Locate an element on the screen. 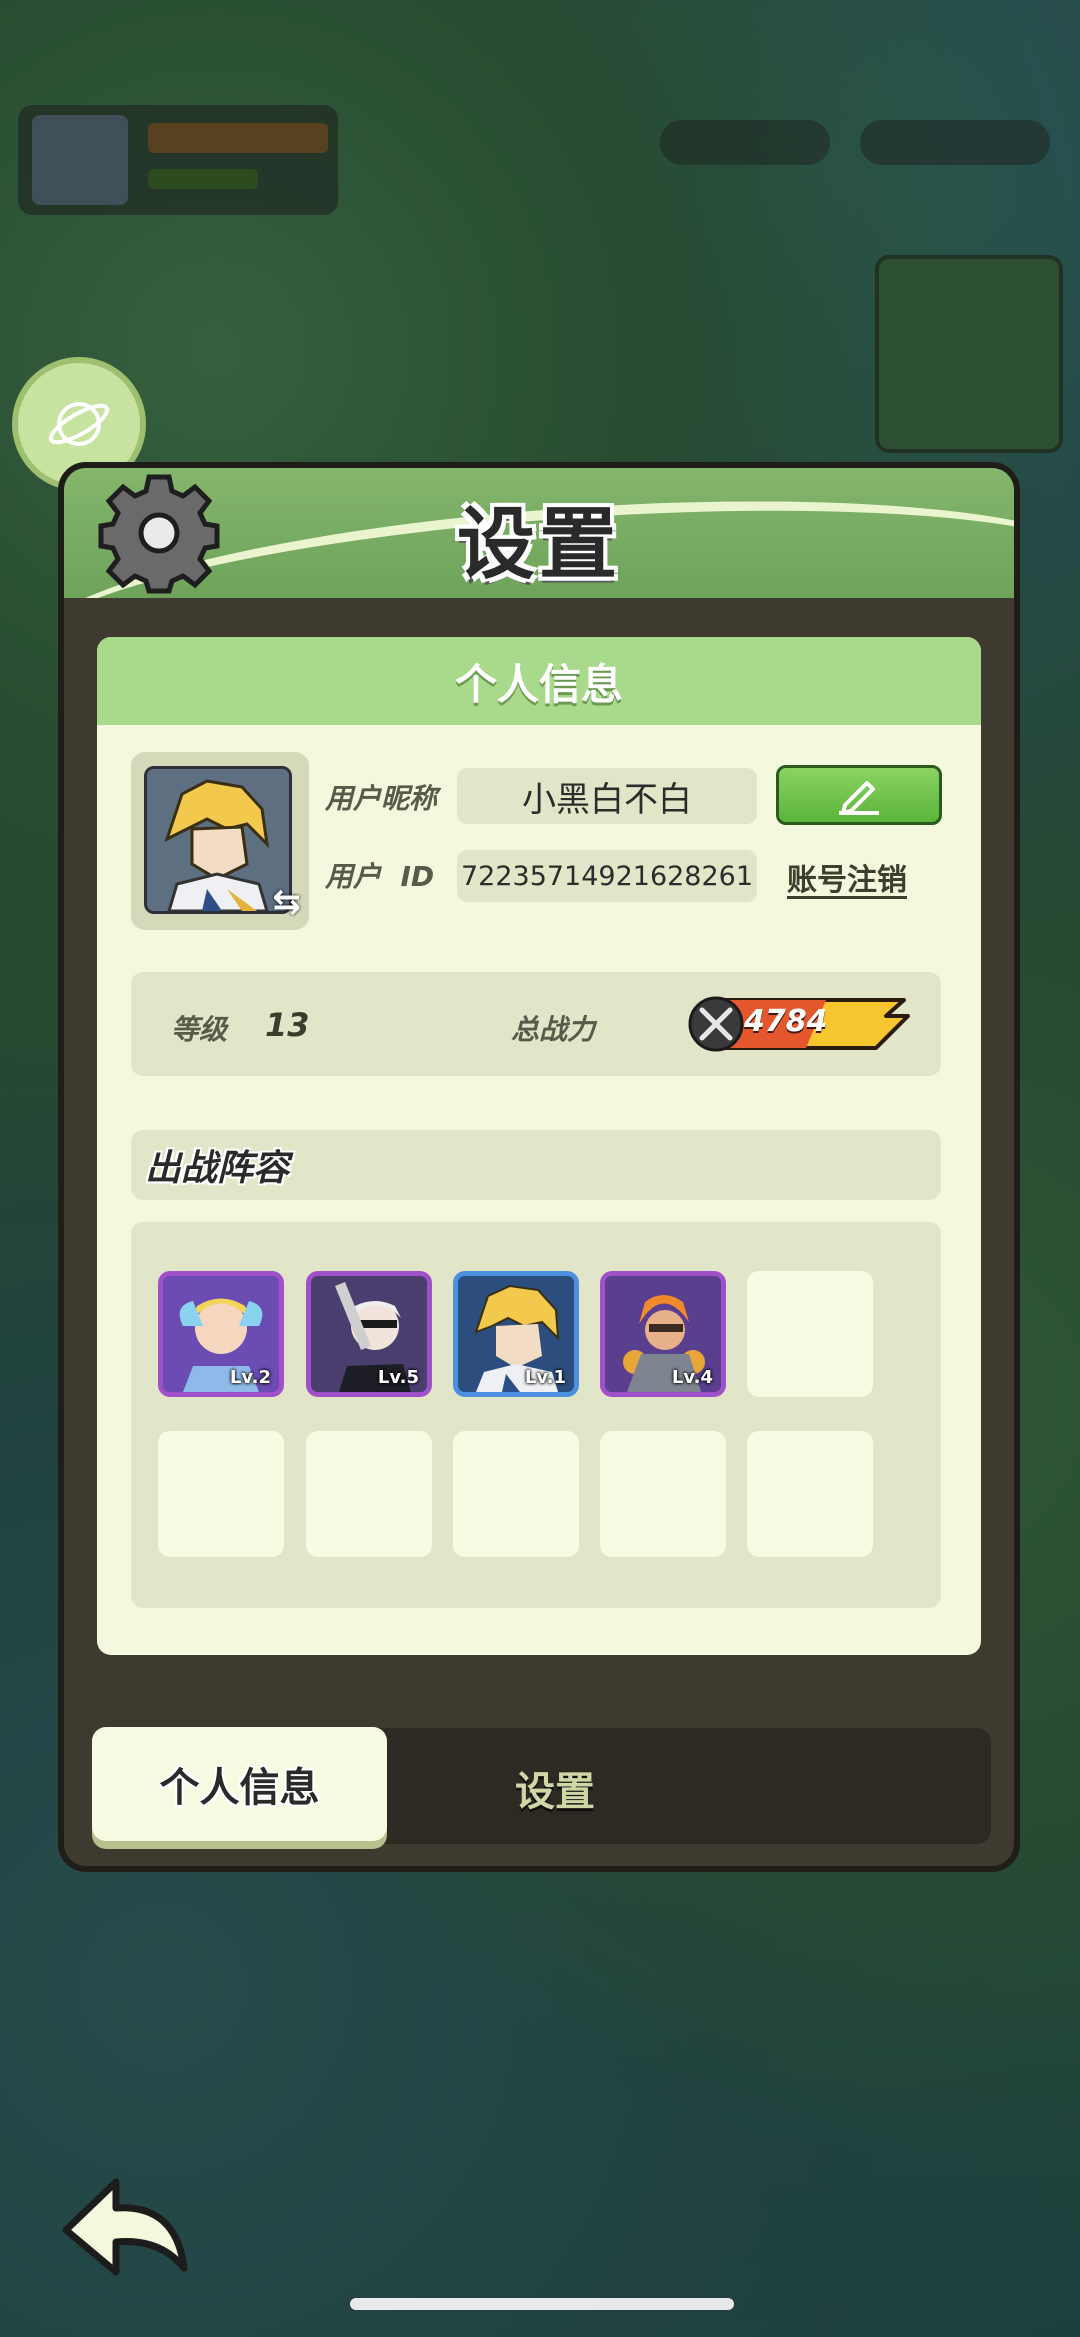  tab-settings: 设置 is located at coordinates (555, 1788).